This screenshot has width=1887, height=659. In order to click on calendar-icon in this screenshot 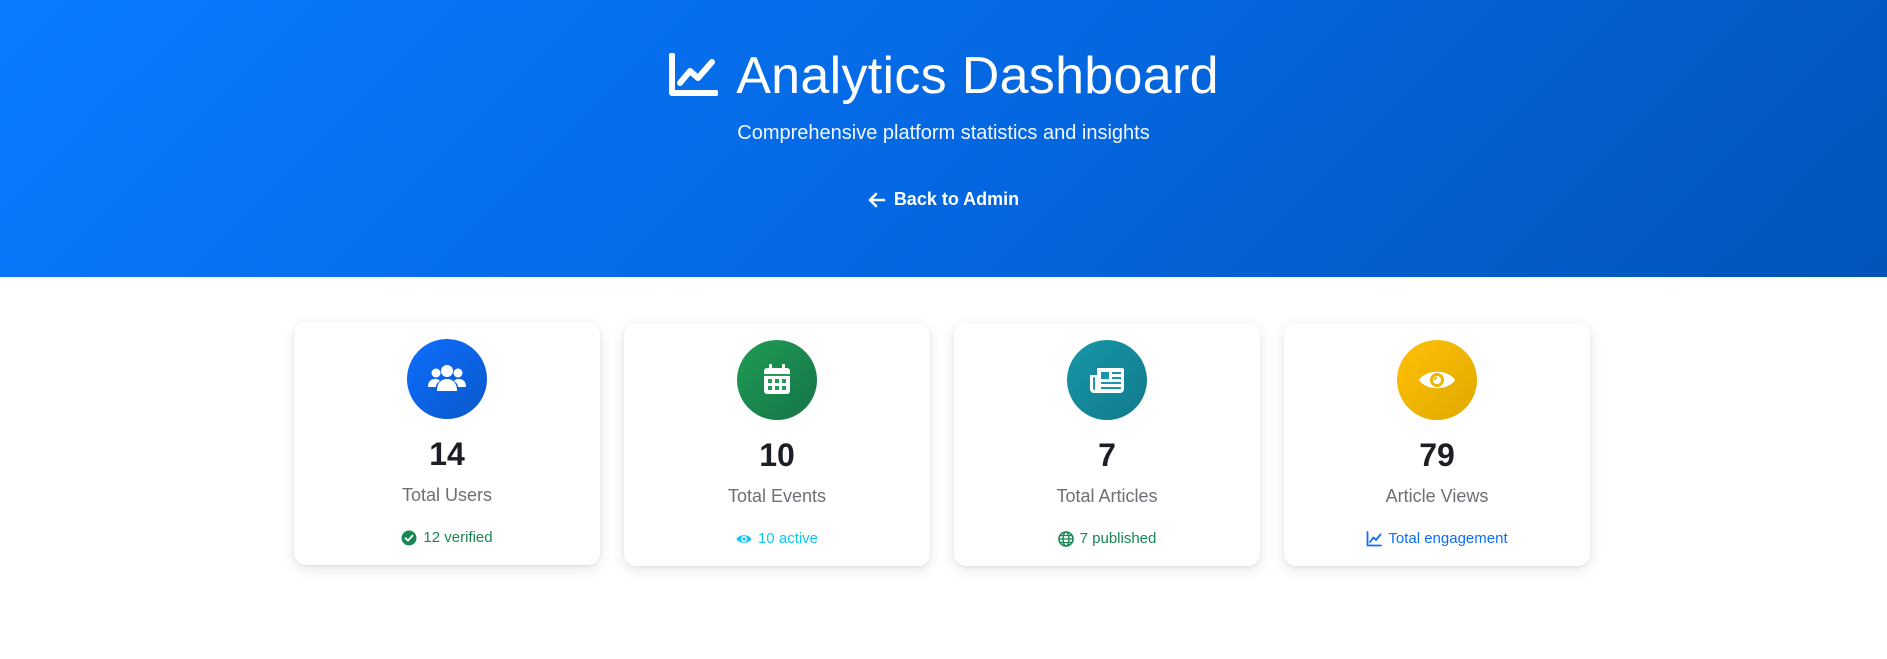, I will do `click(777, 379)`.